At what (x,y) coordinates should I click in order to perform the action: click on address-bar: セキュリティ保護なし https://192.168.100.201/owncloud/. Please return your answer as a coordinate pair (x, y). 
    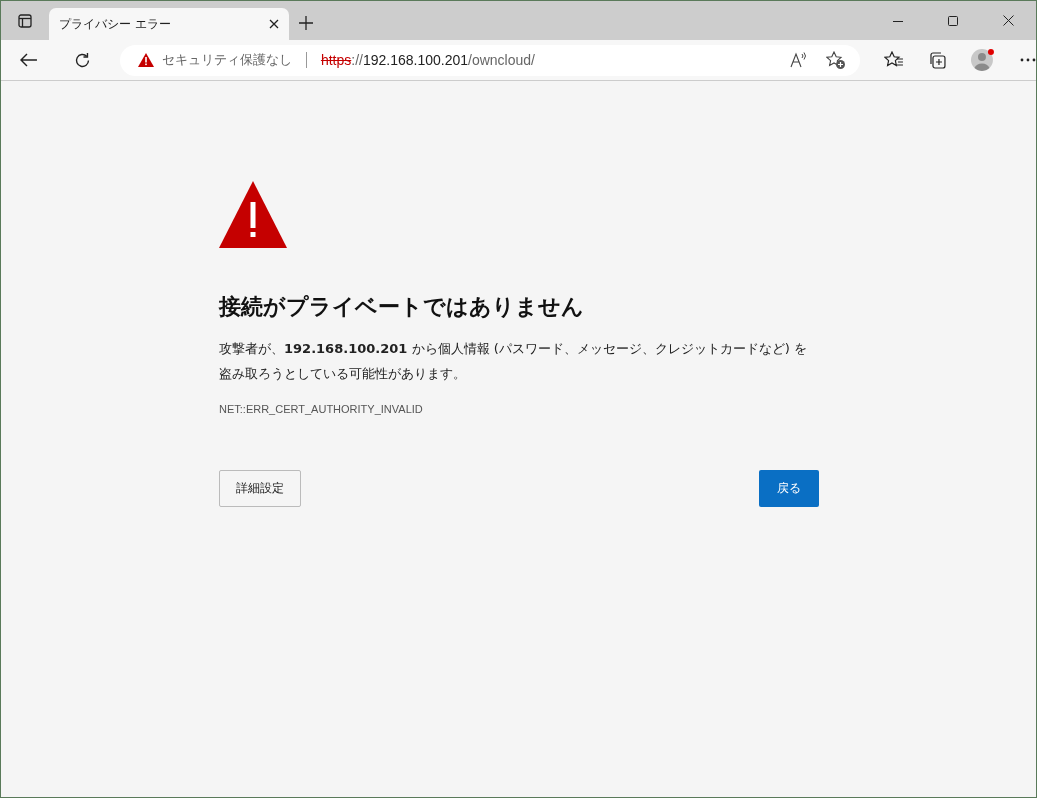
    Looking at the image, I should click on (490, 60).